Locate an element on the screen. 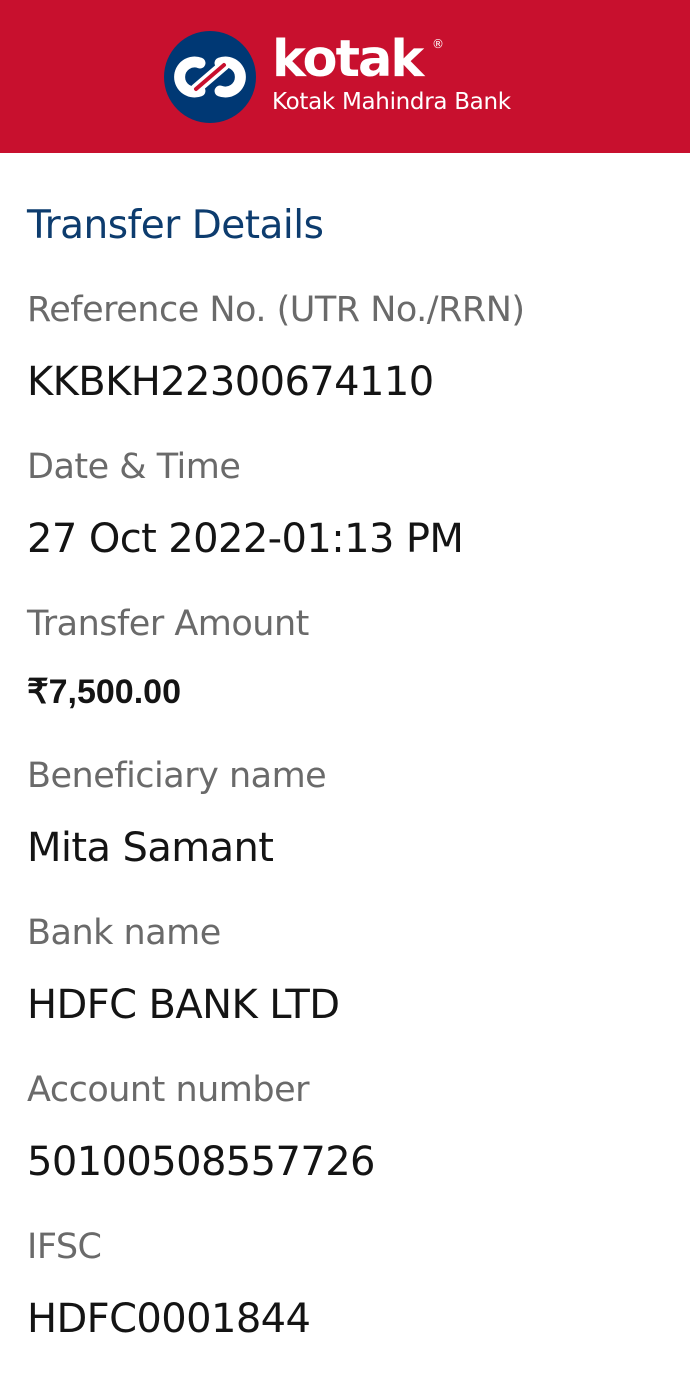 This screenshot has width=690, height=1373. amount-label: Transfer Amount is located at coordinates (168, 624).